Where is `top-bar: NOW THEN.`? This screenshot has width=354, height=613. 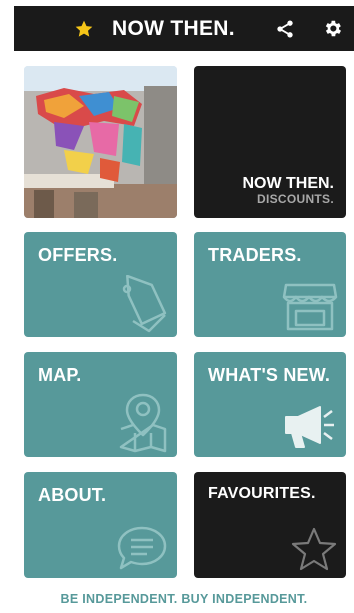 top-bar: NOW THEN. is located at coordinates (184, 28).